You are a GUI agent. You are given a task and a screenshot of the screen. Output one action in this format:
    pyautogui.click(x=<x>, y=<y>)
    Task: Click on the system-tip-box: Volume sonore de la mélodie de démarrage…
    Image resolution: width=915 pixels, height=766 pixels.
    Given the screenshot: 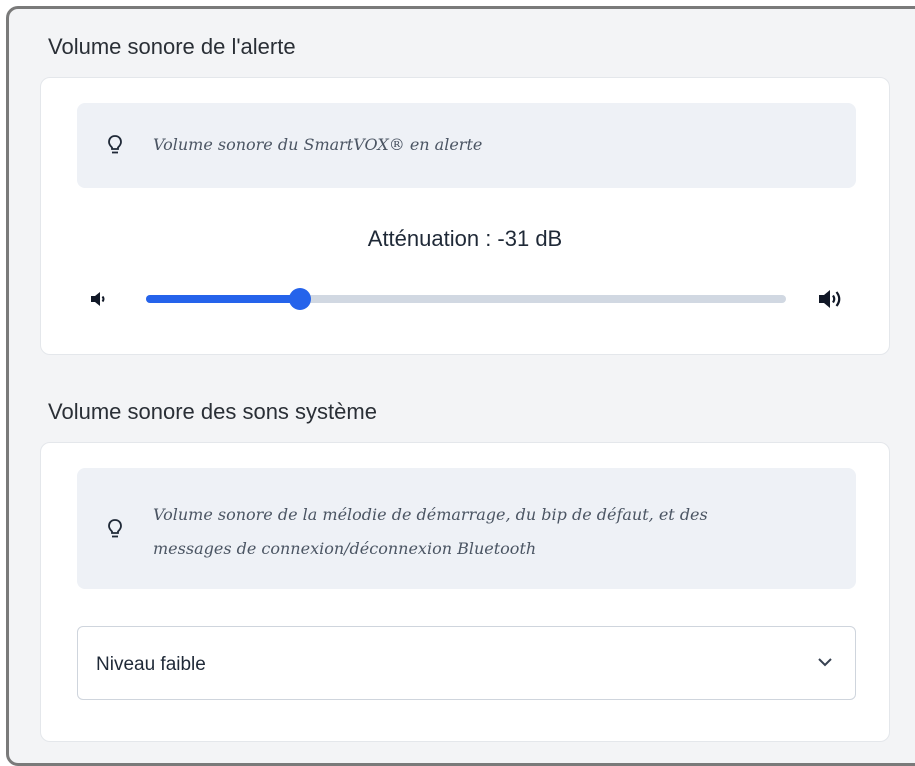 What is the action you would take?
    pyautogui.click(x=466, y=528)
    